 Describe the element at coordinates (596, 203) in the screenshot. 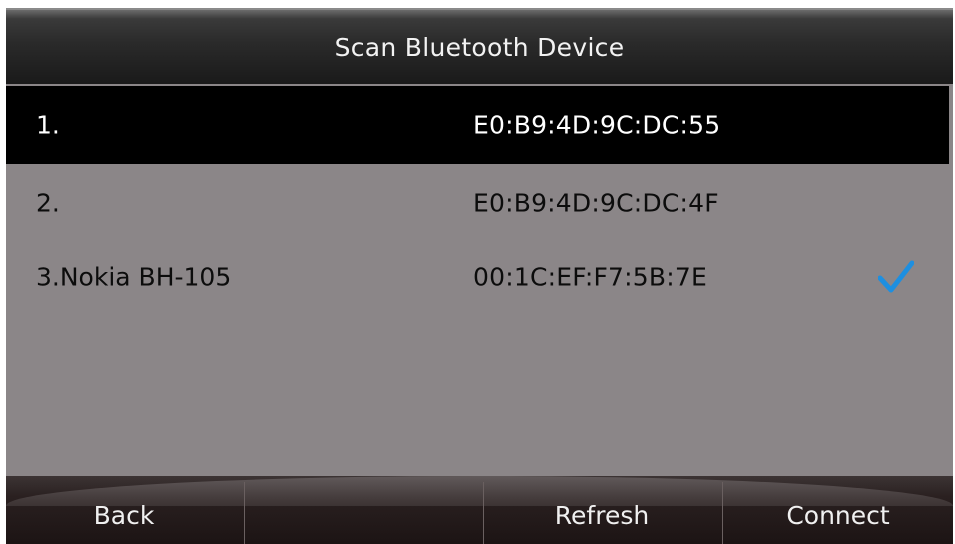

I see `device-address: E0:B9:4D:9C:DC:4F` at that location.